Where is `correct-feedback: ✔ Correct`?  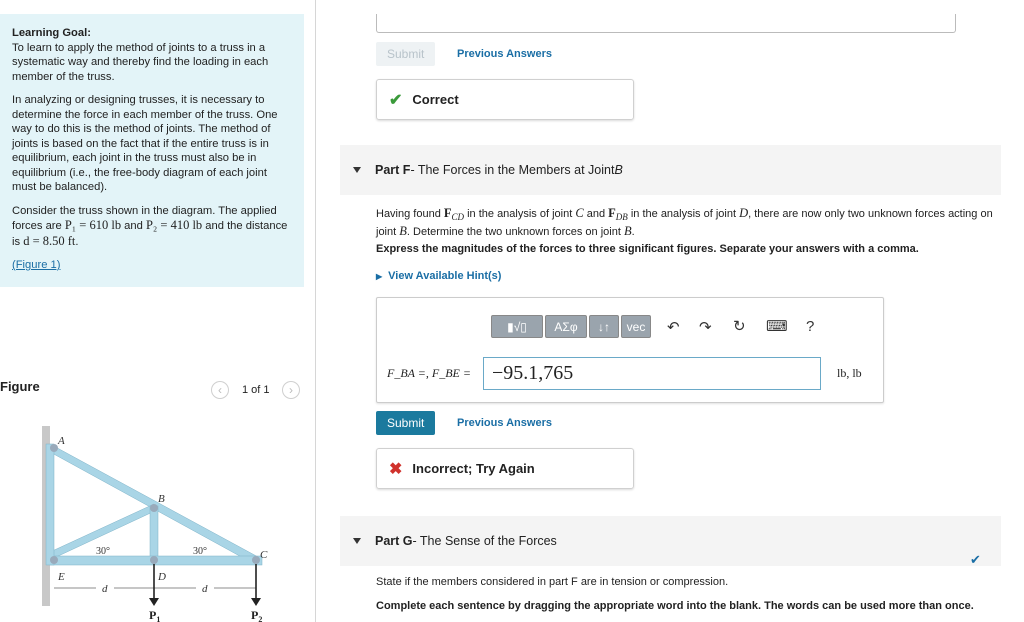 correct-feedback: ✔ Correct is located at coordinates (505, 99).